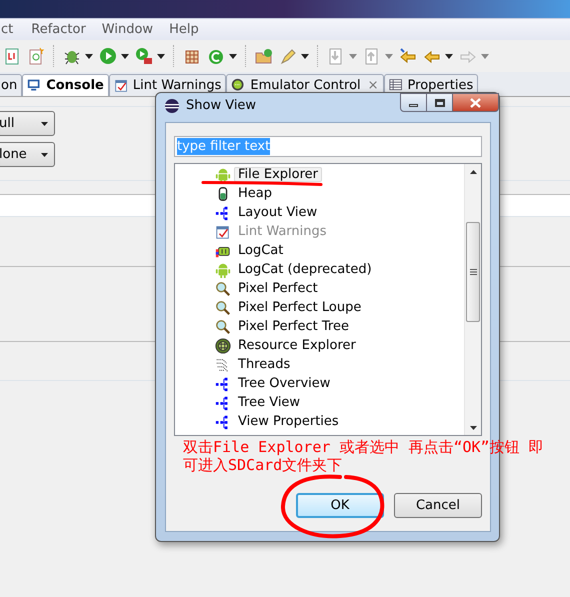 The width and height of the screenshot is (570, 597). I want to click on view-tab: on, so click(11, 85).